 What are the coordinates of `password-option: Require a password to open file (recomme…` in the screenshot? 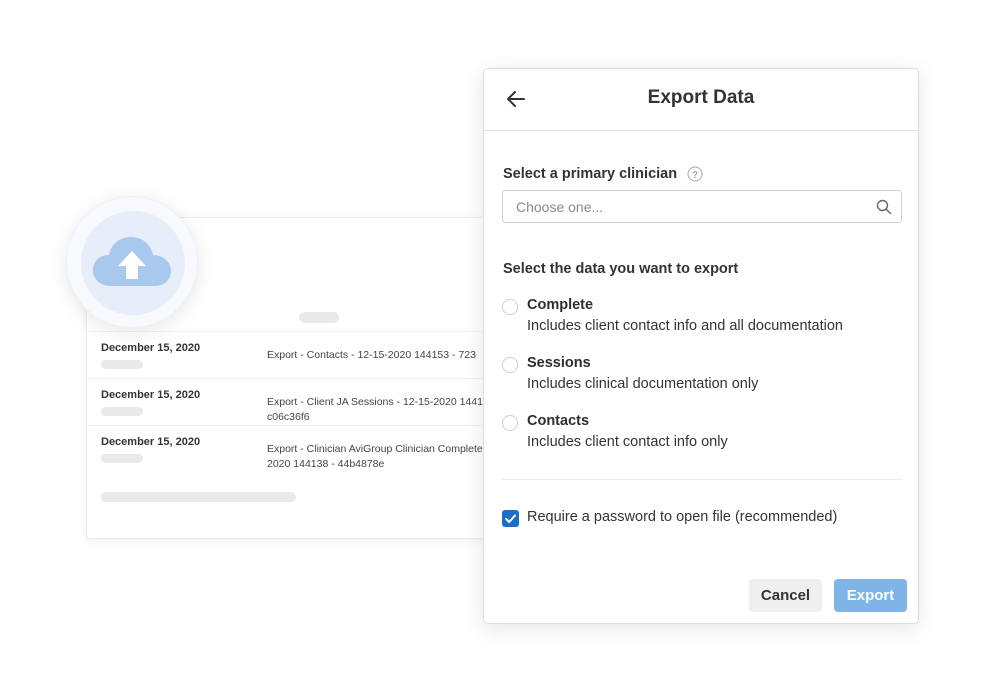 It's located at (702, 519).